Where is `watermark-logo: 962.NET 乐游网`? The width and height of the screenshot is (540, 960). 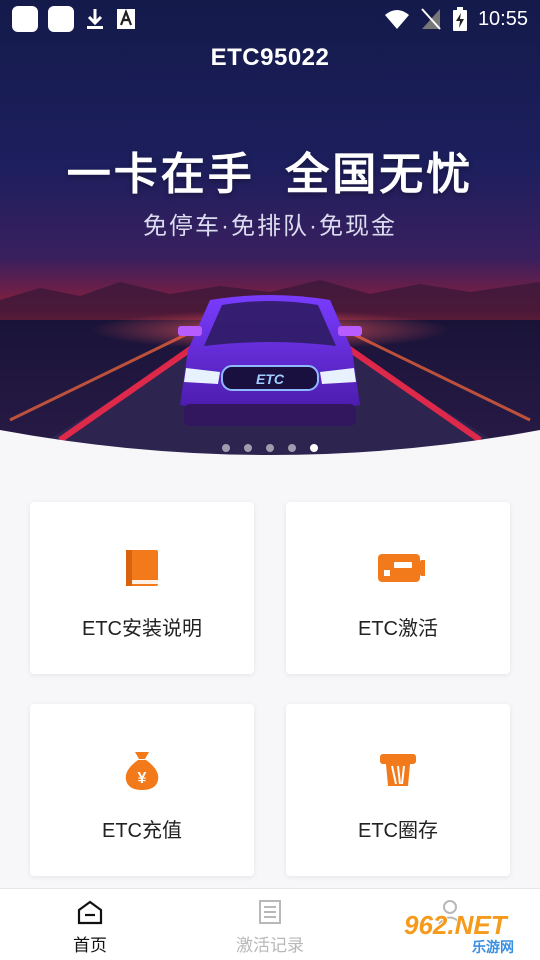 watermark-logo: 962.NET 乐游网 is located at coordinates (458, 931).